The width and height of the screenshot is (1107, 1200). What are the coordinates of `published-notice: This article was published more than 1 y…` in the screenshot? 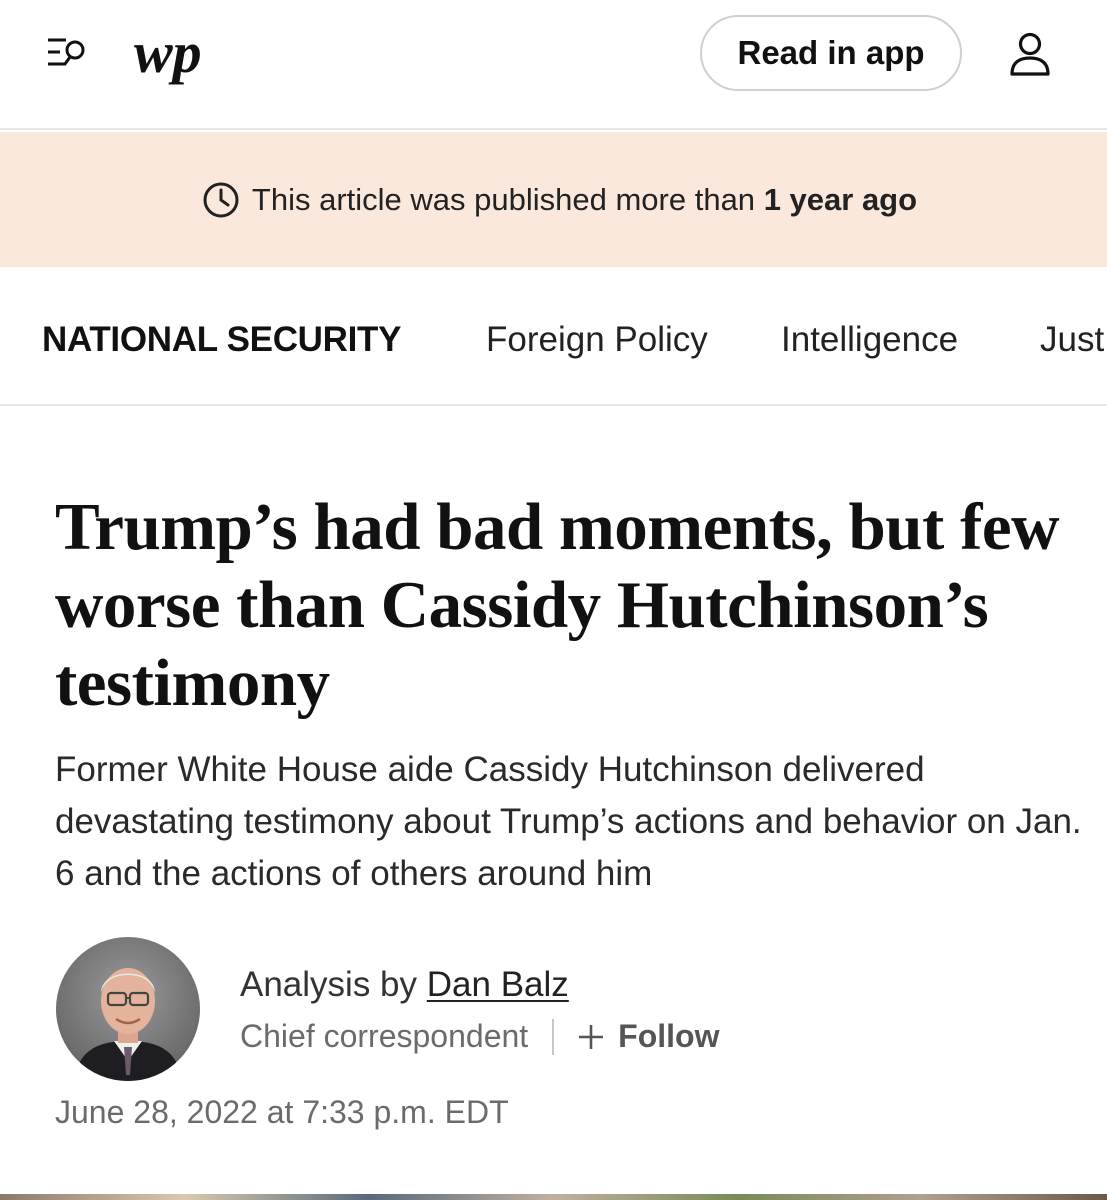 It's located at (559, 200).